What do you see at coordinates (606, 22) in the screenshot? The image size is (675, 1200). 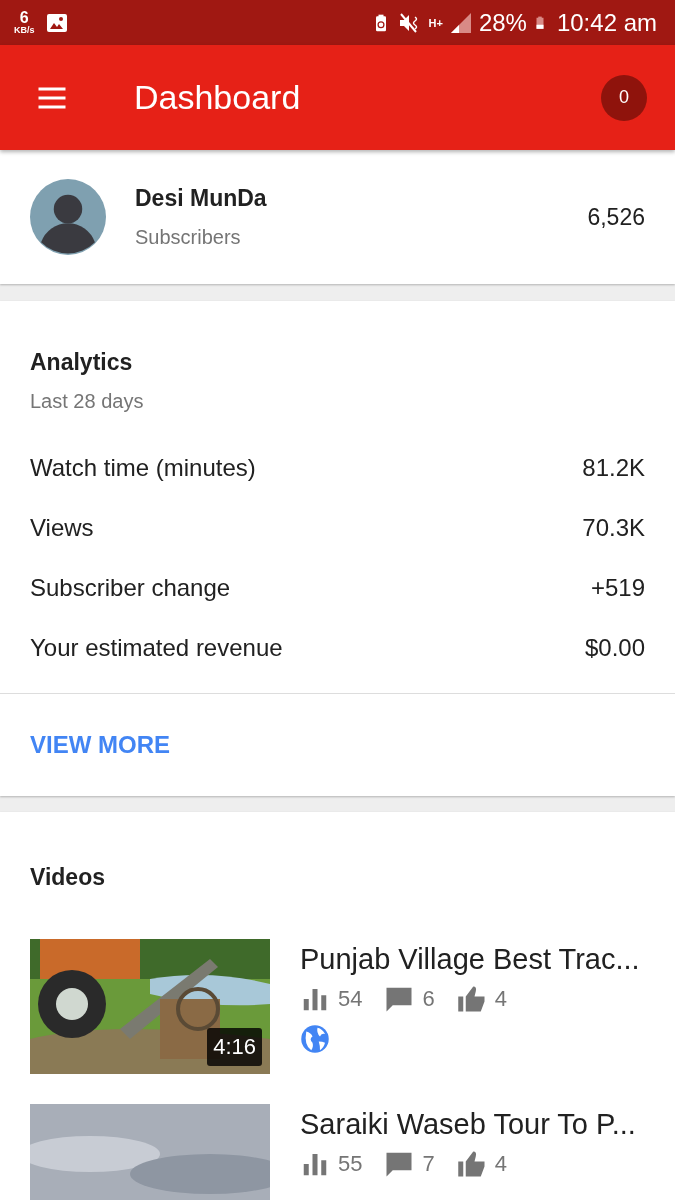 I see `clock: 10:42 am` at bounding box center [606, 22].